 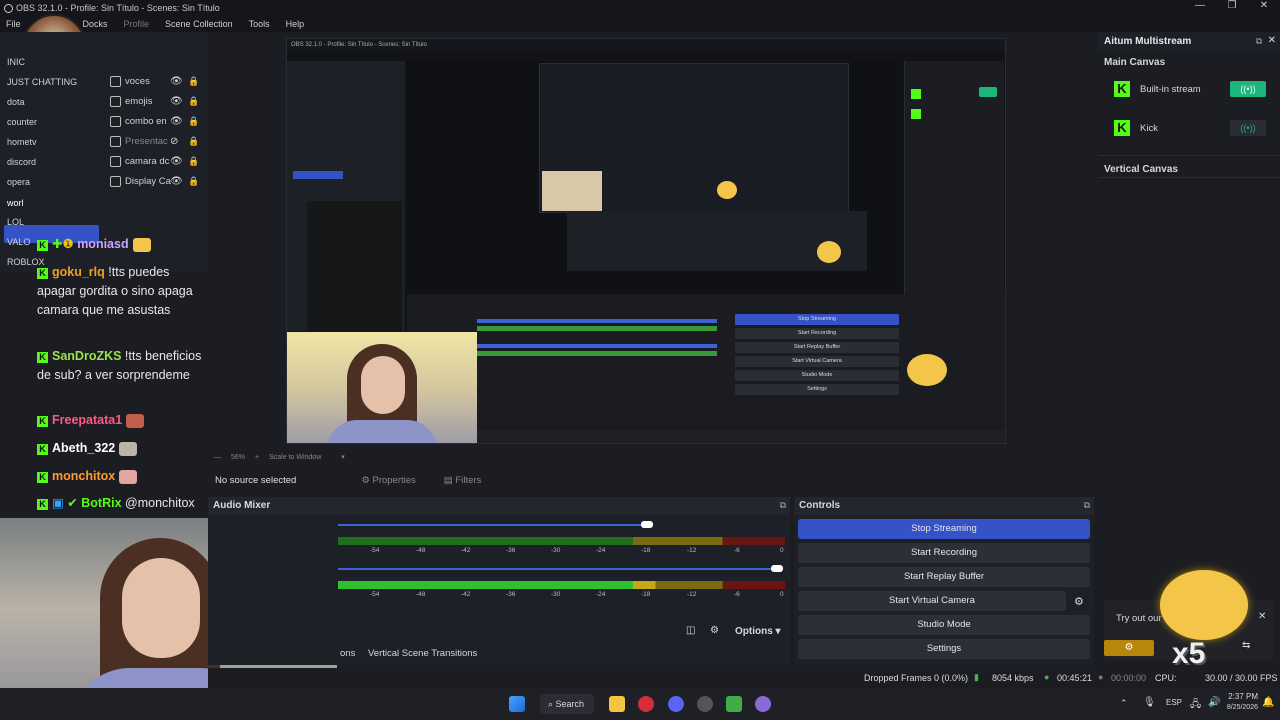 I want to click on source-row: voces 👁 🔒, so click(x=157, y=81).